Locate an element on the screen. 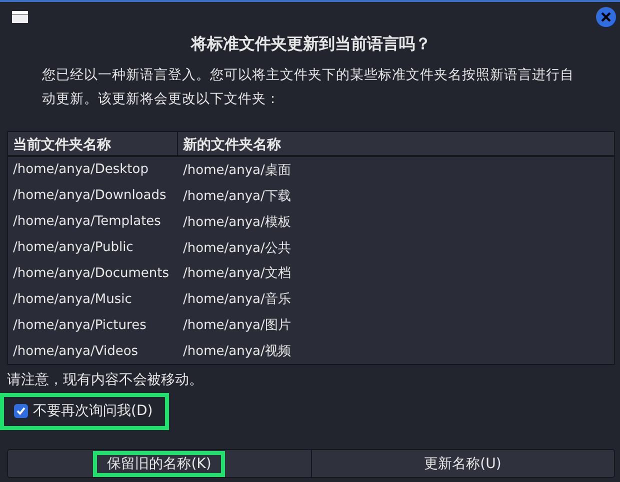  close-button is located at coordinates (606, 17).